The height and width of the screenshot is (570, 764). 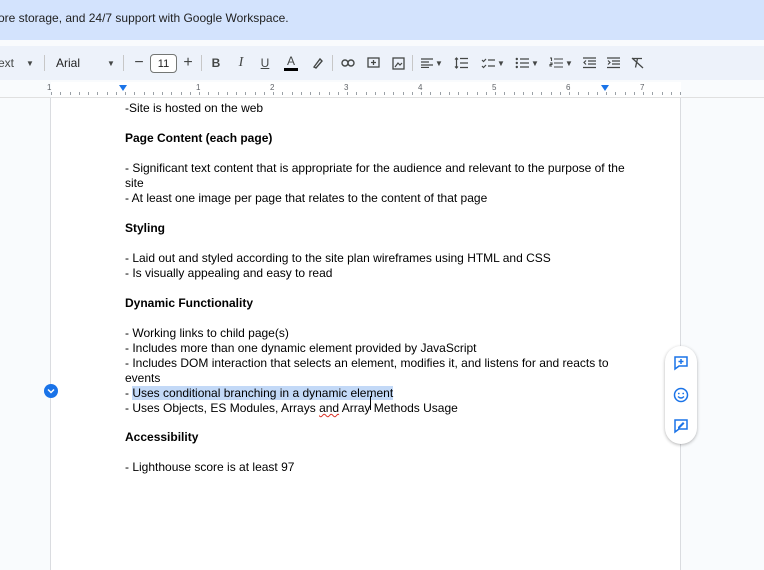 I want to click on insert-image-button, so click(x=398, y=63).